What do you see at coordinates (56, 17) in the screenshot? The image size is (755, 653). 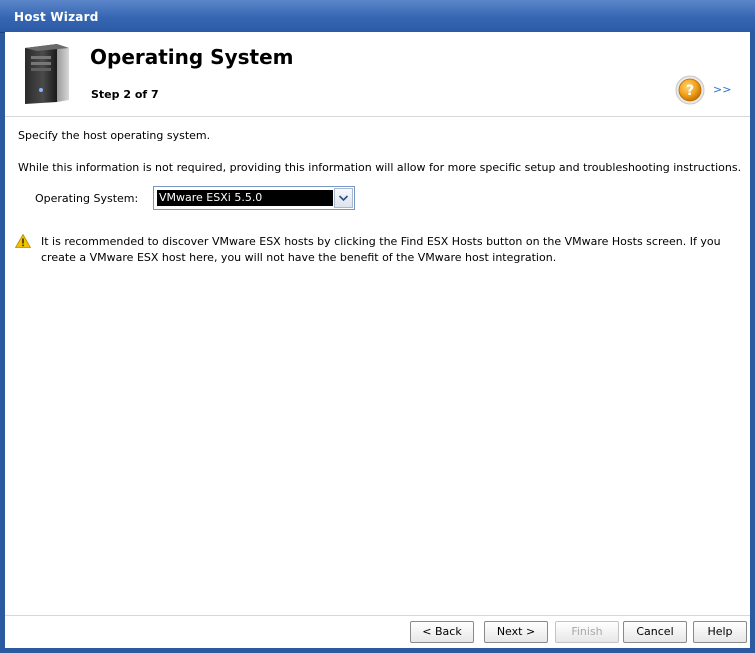 I see `window-title: Host Wizard` at bounding box center [56, 17].